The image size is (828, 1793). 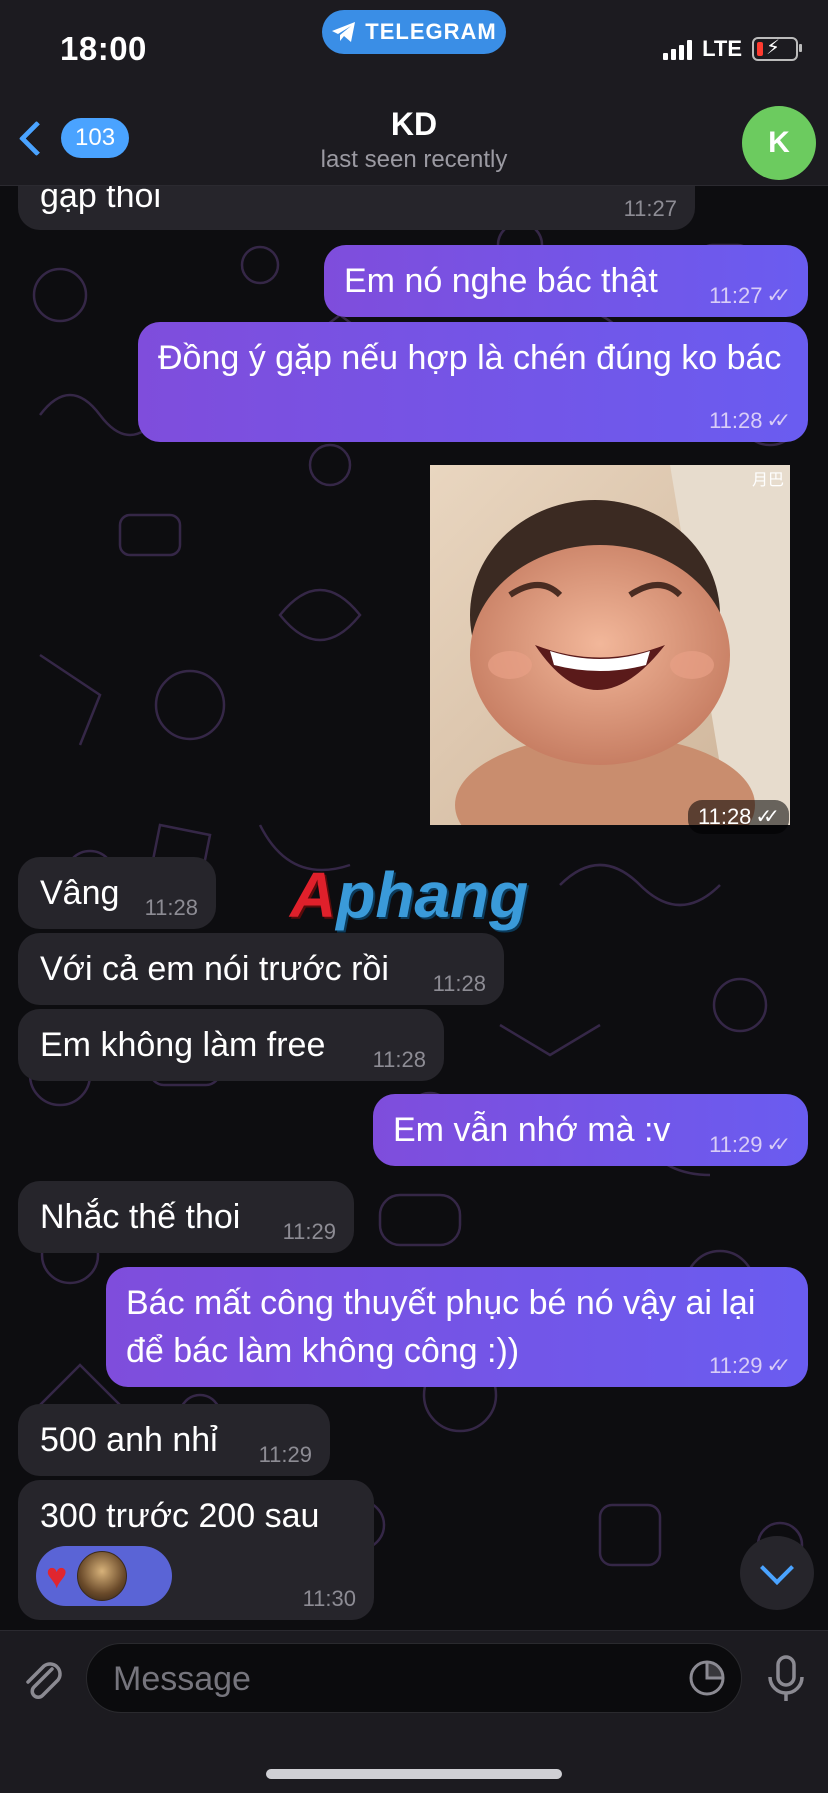 What do you see at coordinates (786, 1679) in the screenshot?
I see `microphone-icon` at bounding box center [786, 1679].